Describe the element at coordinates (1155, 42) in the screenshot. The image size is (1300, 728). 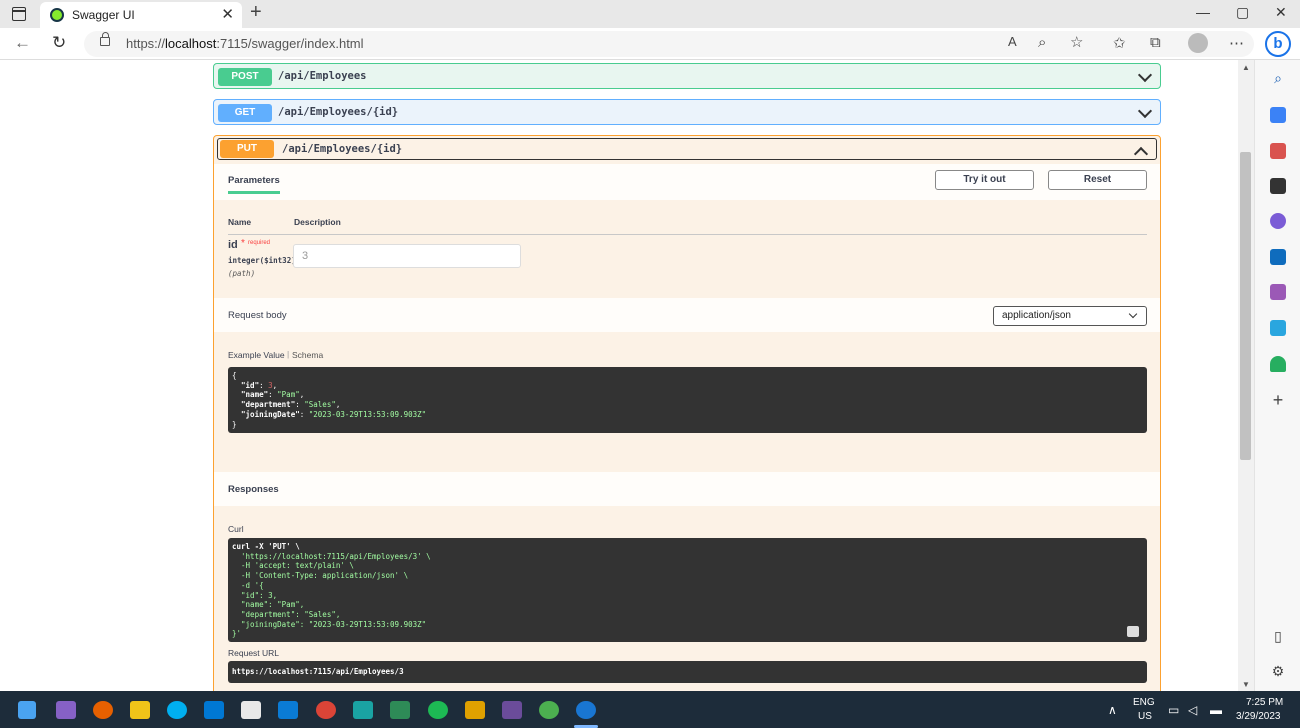
I see `collections-icon: ⧉` at that location.